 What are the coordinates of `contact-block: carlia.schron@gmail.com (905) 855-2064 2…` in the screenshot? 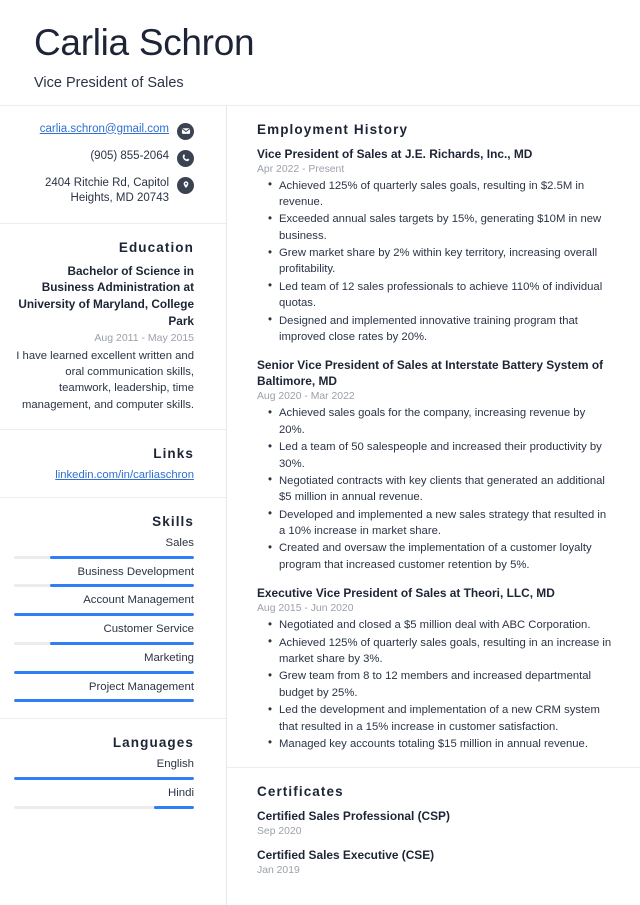 It's located at (113, 165).